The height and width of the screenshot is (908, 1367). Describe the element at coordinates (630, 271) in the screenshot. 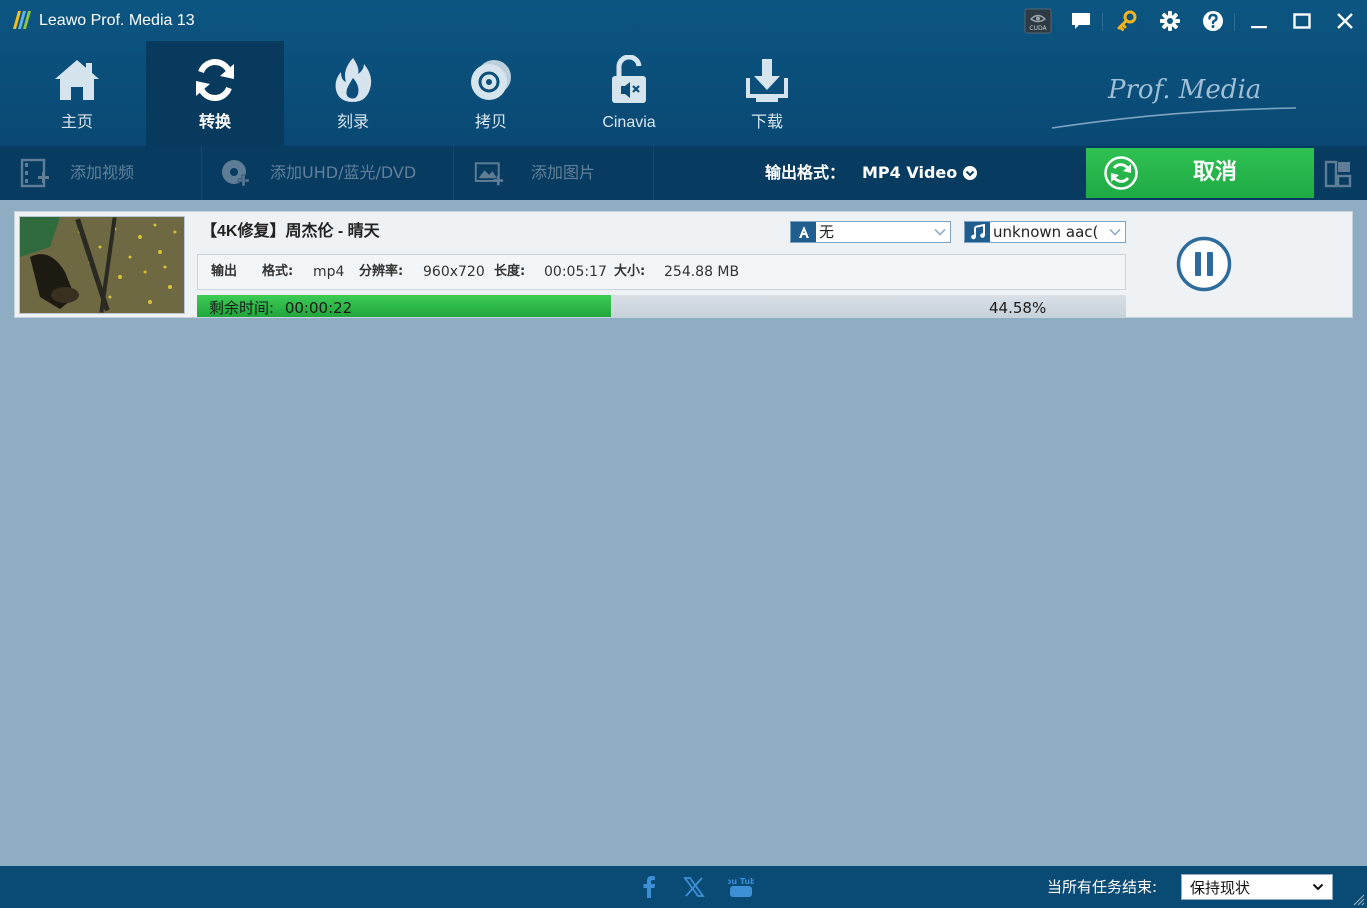

I see `size-key: 大小:` at that location.